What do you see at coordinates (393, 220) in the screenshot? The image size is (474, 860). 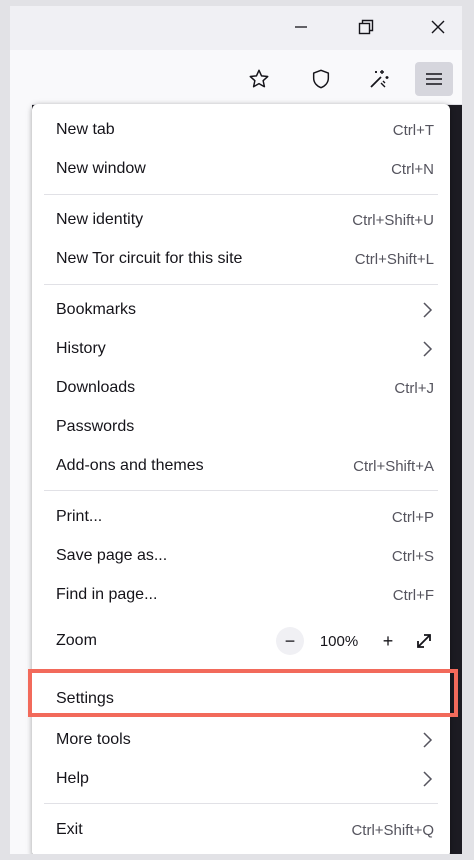 I see `menu-item-shortcut: Ctrl+Shift+U` at bounding box center [393, 220].